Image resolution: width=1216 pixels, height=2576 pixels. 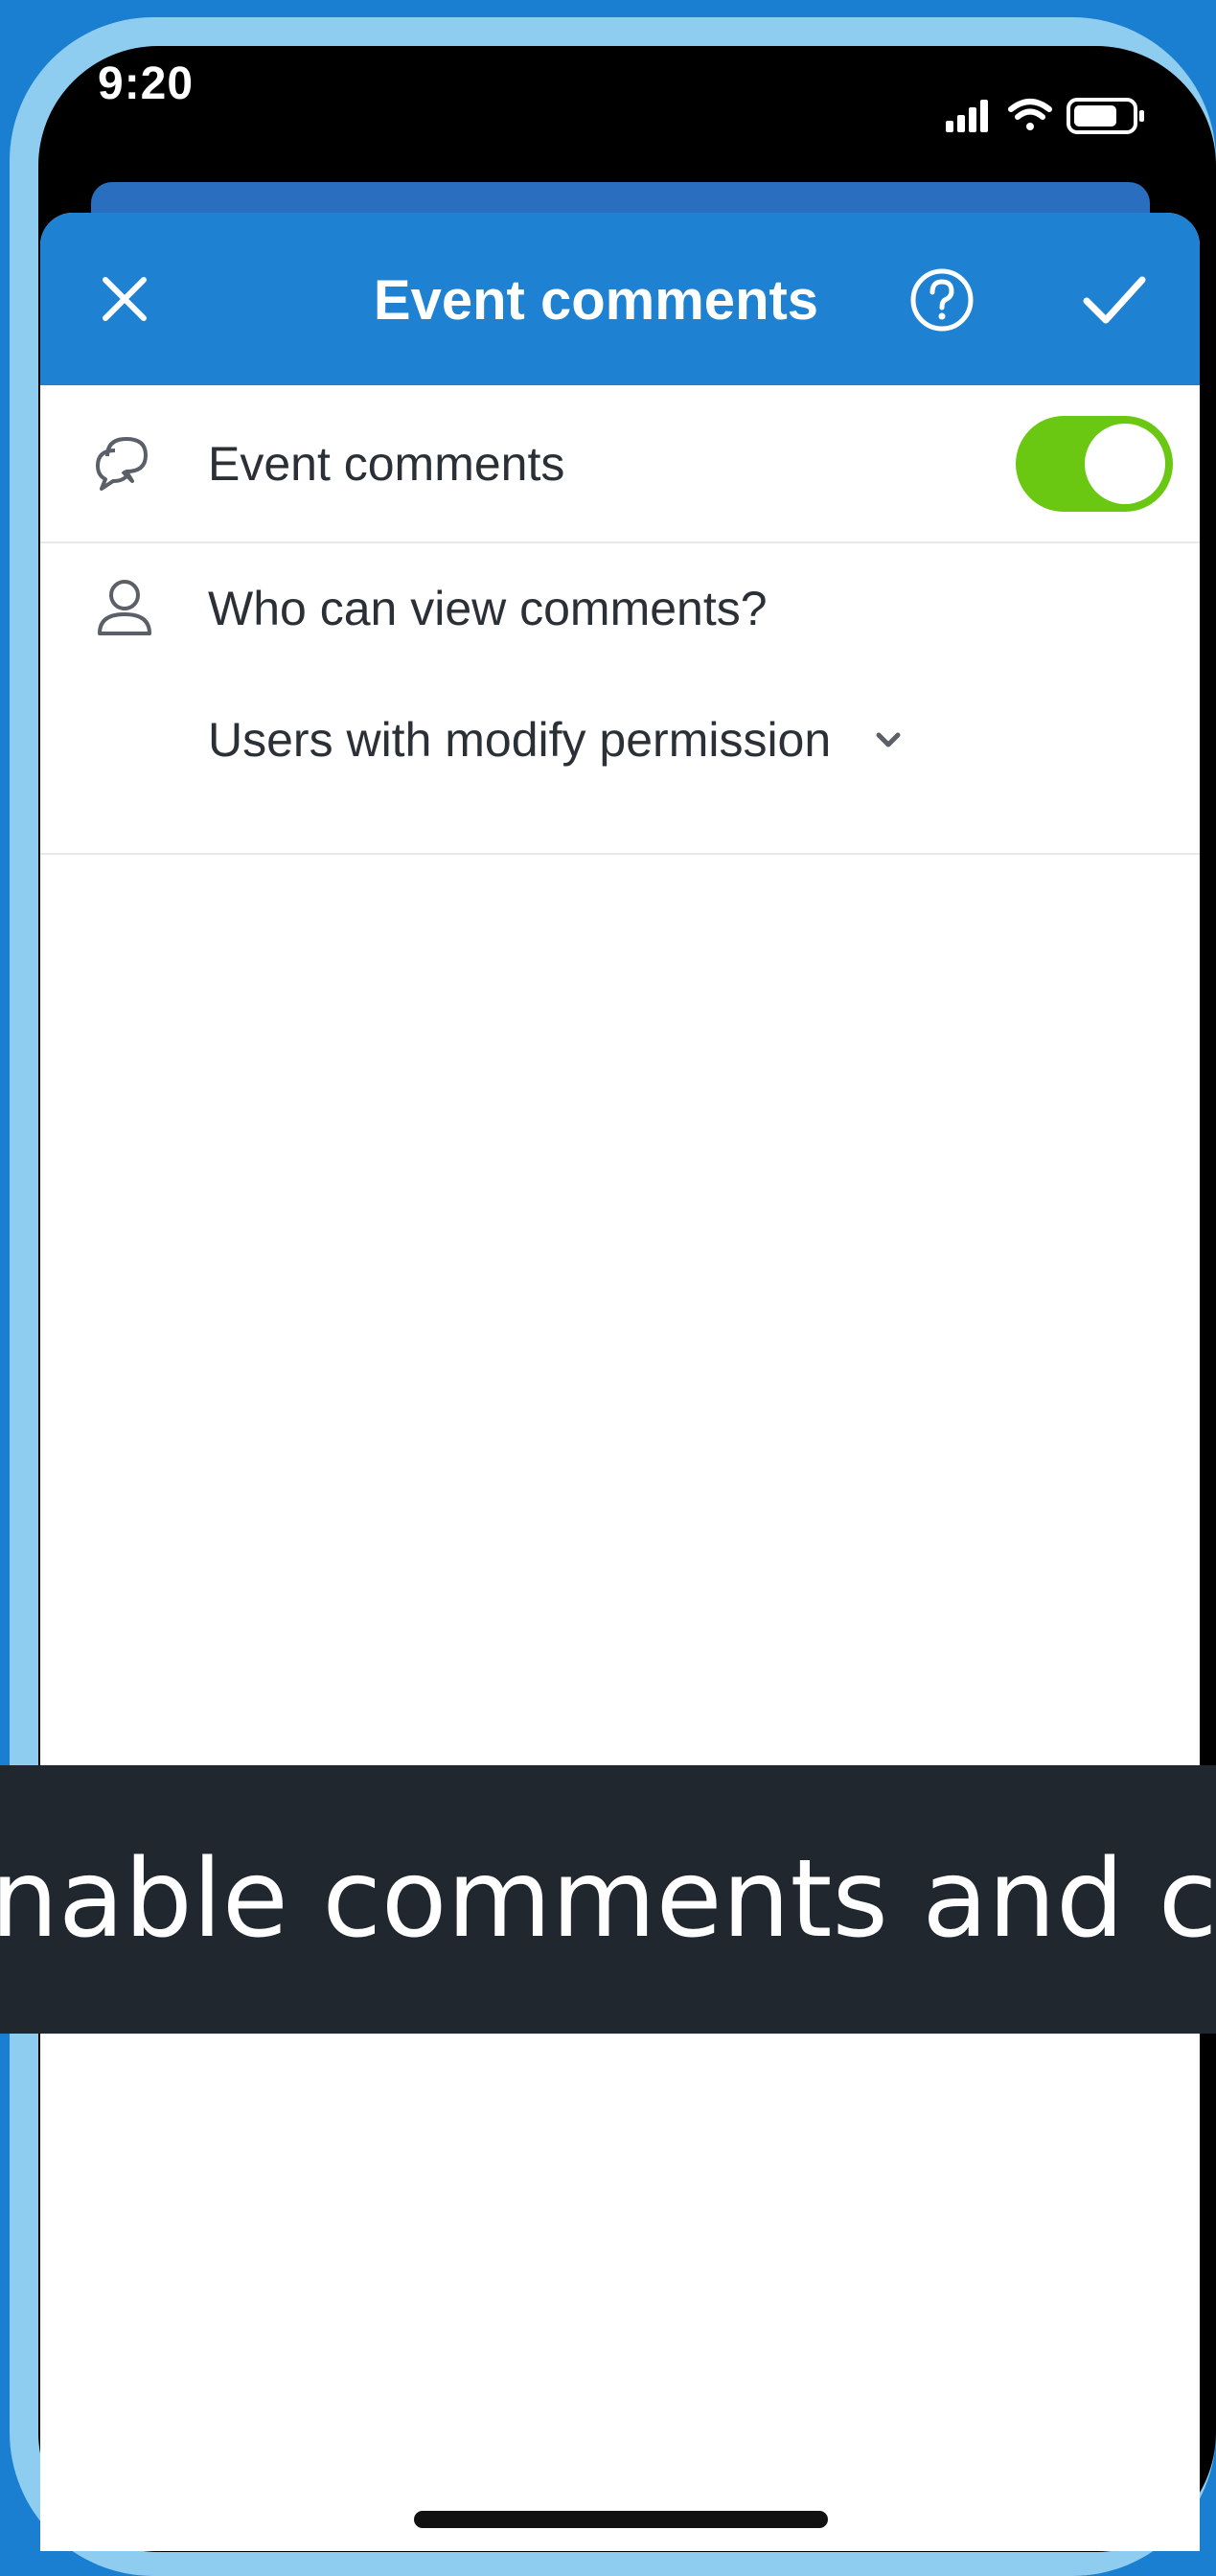 I want to click on person-icon, so click(x=124, y=607).